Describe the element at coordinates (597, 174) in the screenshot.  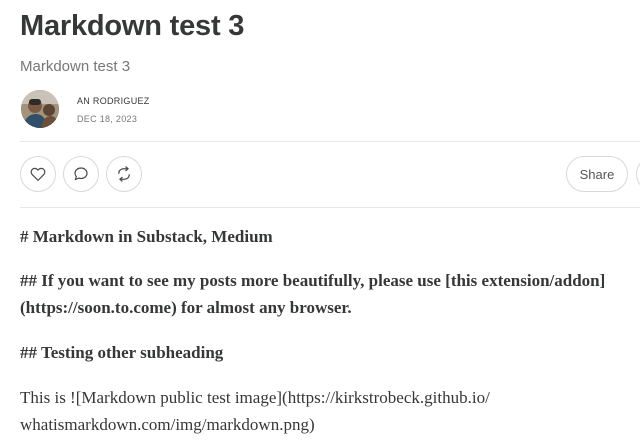
I see `share-button: Share` at that location.